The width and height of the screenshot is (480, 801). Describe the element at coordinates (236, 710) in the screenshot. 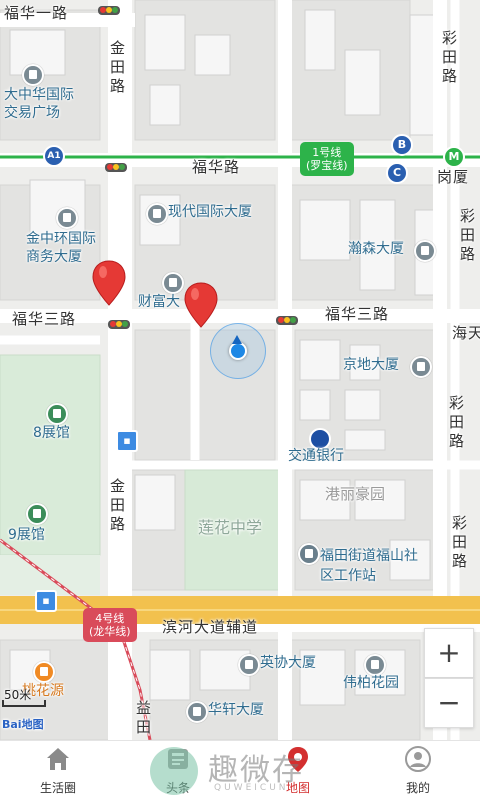

I see `poi-huaxuan: 华轩大厦` at that location.